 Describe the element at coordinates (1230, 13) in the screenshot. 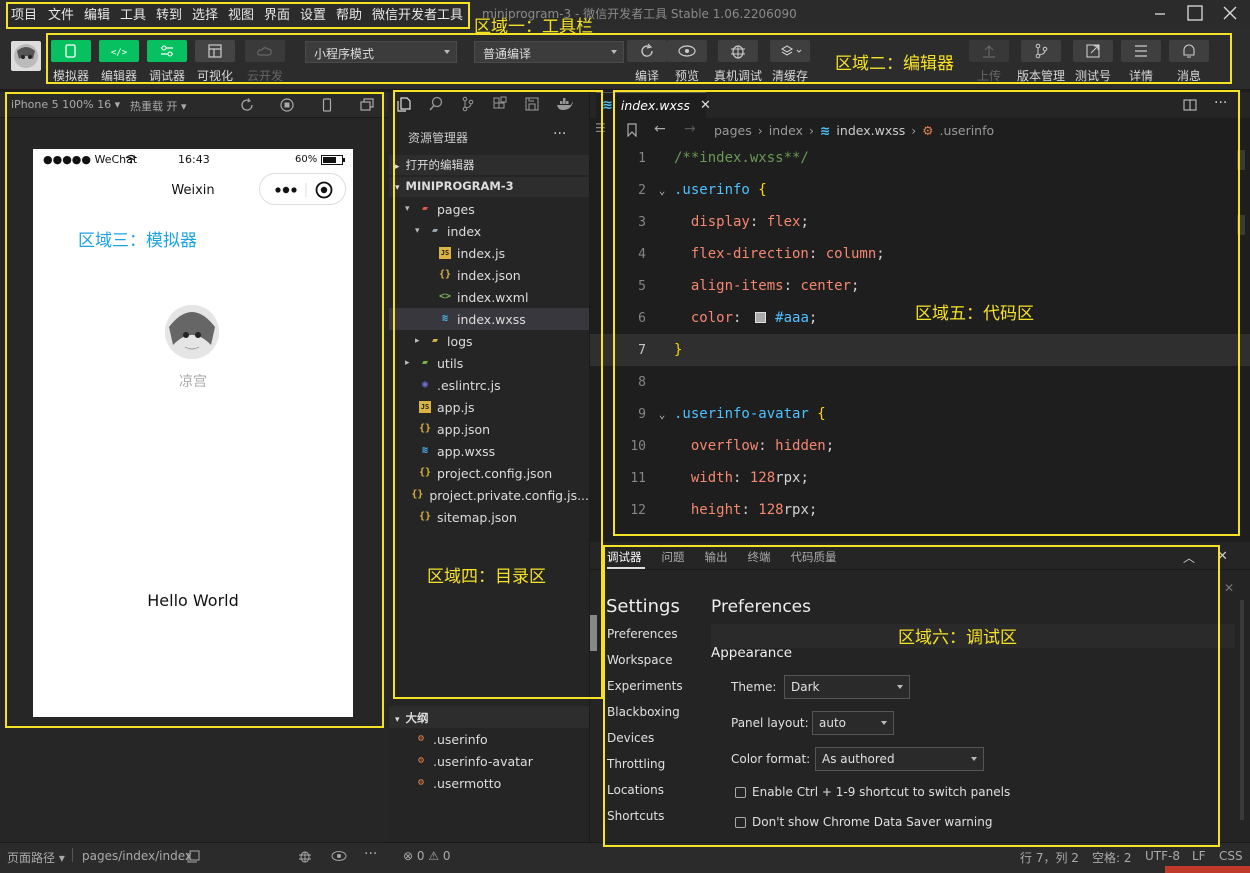

I see `close-icon` at that location.